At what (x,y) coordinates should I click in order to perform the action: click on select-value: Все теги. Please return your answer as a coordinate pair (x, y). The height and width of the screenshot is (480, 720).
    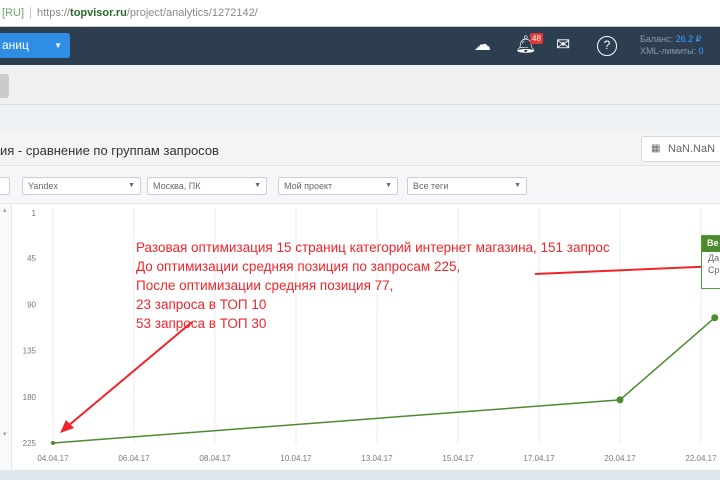
    Looking at the image, I should click on (431, 186).